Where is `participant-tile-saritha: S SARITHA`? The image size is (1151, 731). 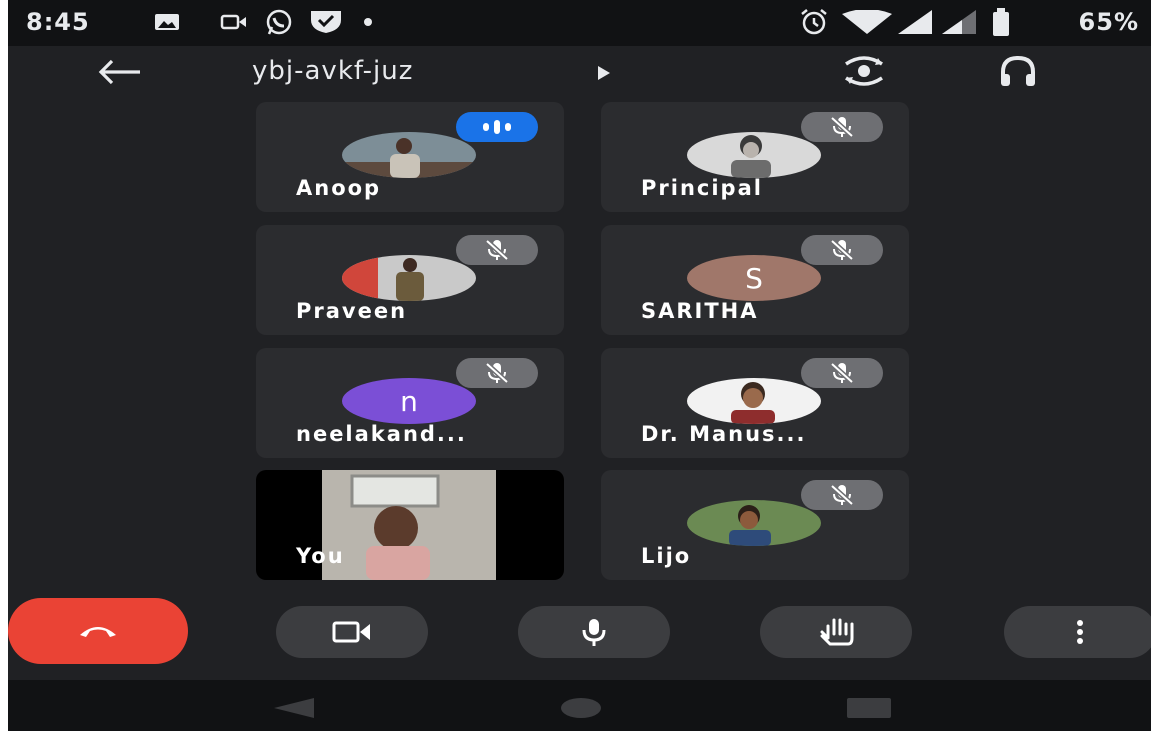
participant-tile-saritha: S SARITHA is located at coordinates (755, 280).